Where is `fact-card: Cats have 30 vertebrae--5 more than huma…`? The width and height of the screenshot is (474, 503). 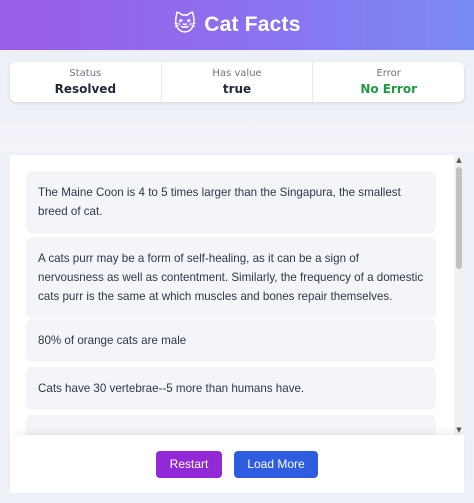 fact-card: Cats have 30 vertebrae--5 more than huma… is located at coordinates (231, 388).